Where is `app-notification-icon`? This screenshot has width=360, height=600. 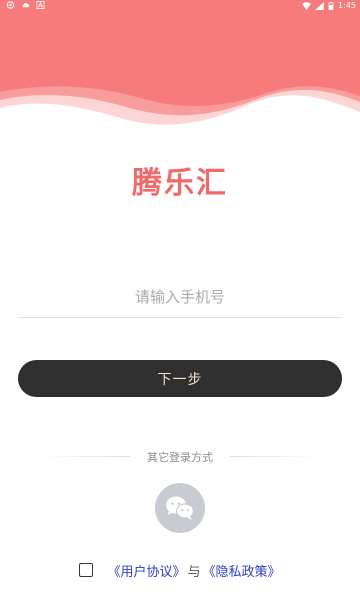 app-notification-icon is located at coordinates (10, 5).